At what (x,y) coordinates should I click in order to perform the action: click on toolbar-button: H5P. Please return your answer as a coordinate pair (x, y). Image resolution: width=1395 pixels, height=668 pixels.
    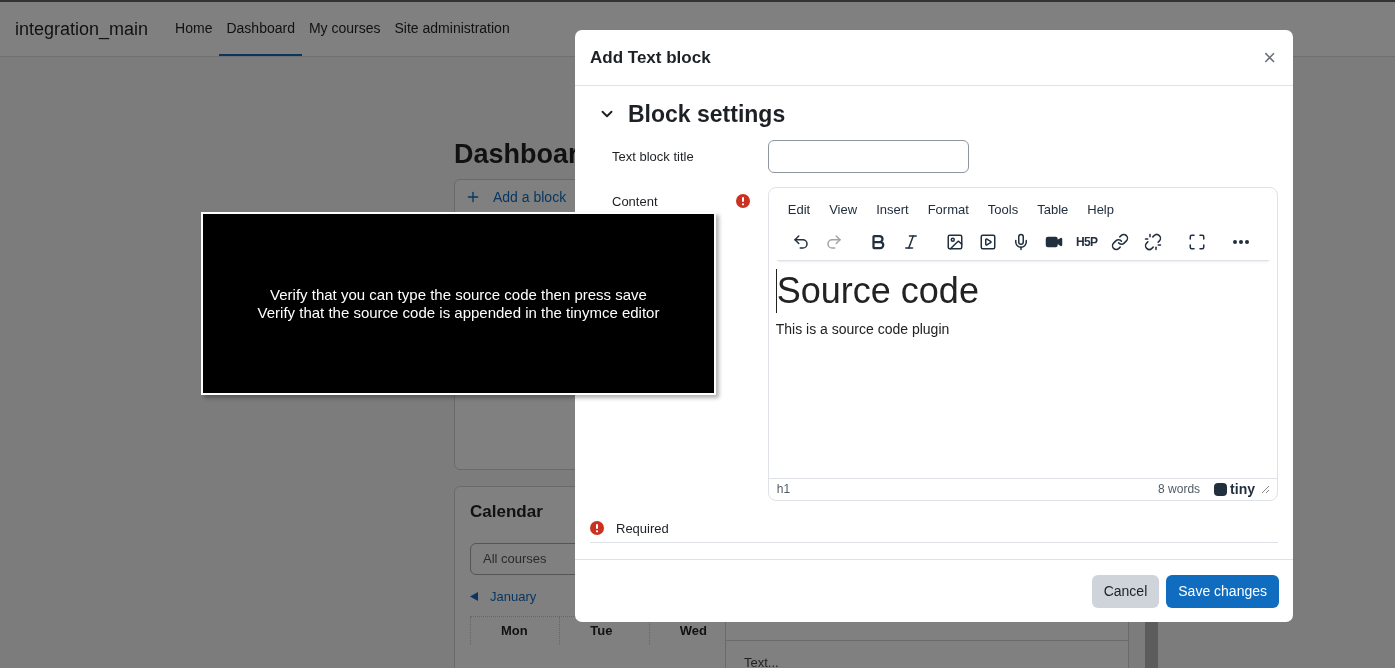
    Looking at the image, I should click on (1086, 242).